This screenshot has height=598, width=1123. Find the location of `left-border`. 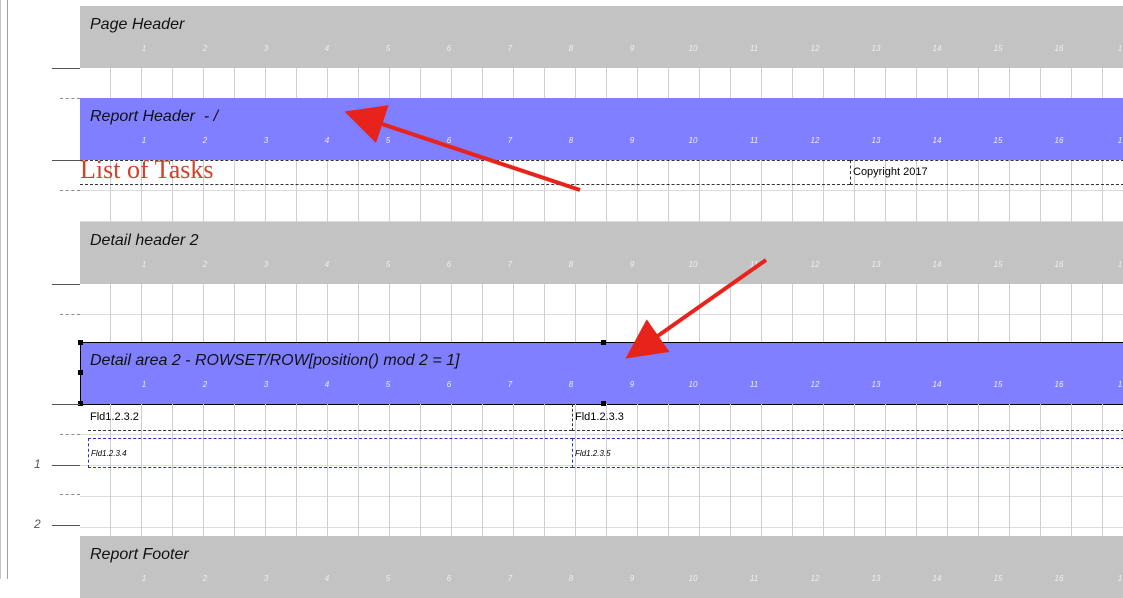

left-border is located at coordinates (0, 289).